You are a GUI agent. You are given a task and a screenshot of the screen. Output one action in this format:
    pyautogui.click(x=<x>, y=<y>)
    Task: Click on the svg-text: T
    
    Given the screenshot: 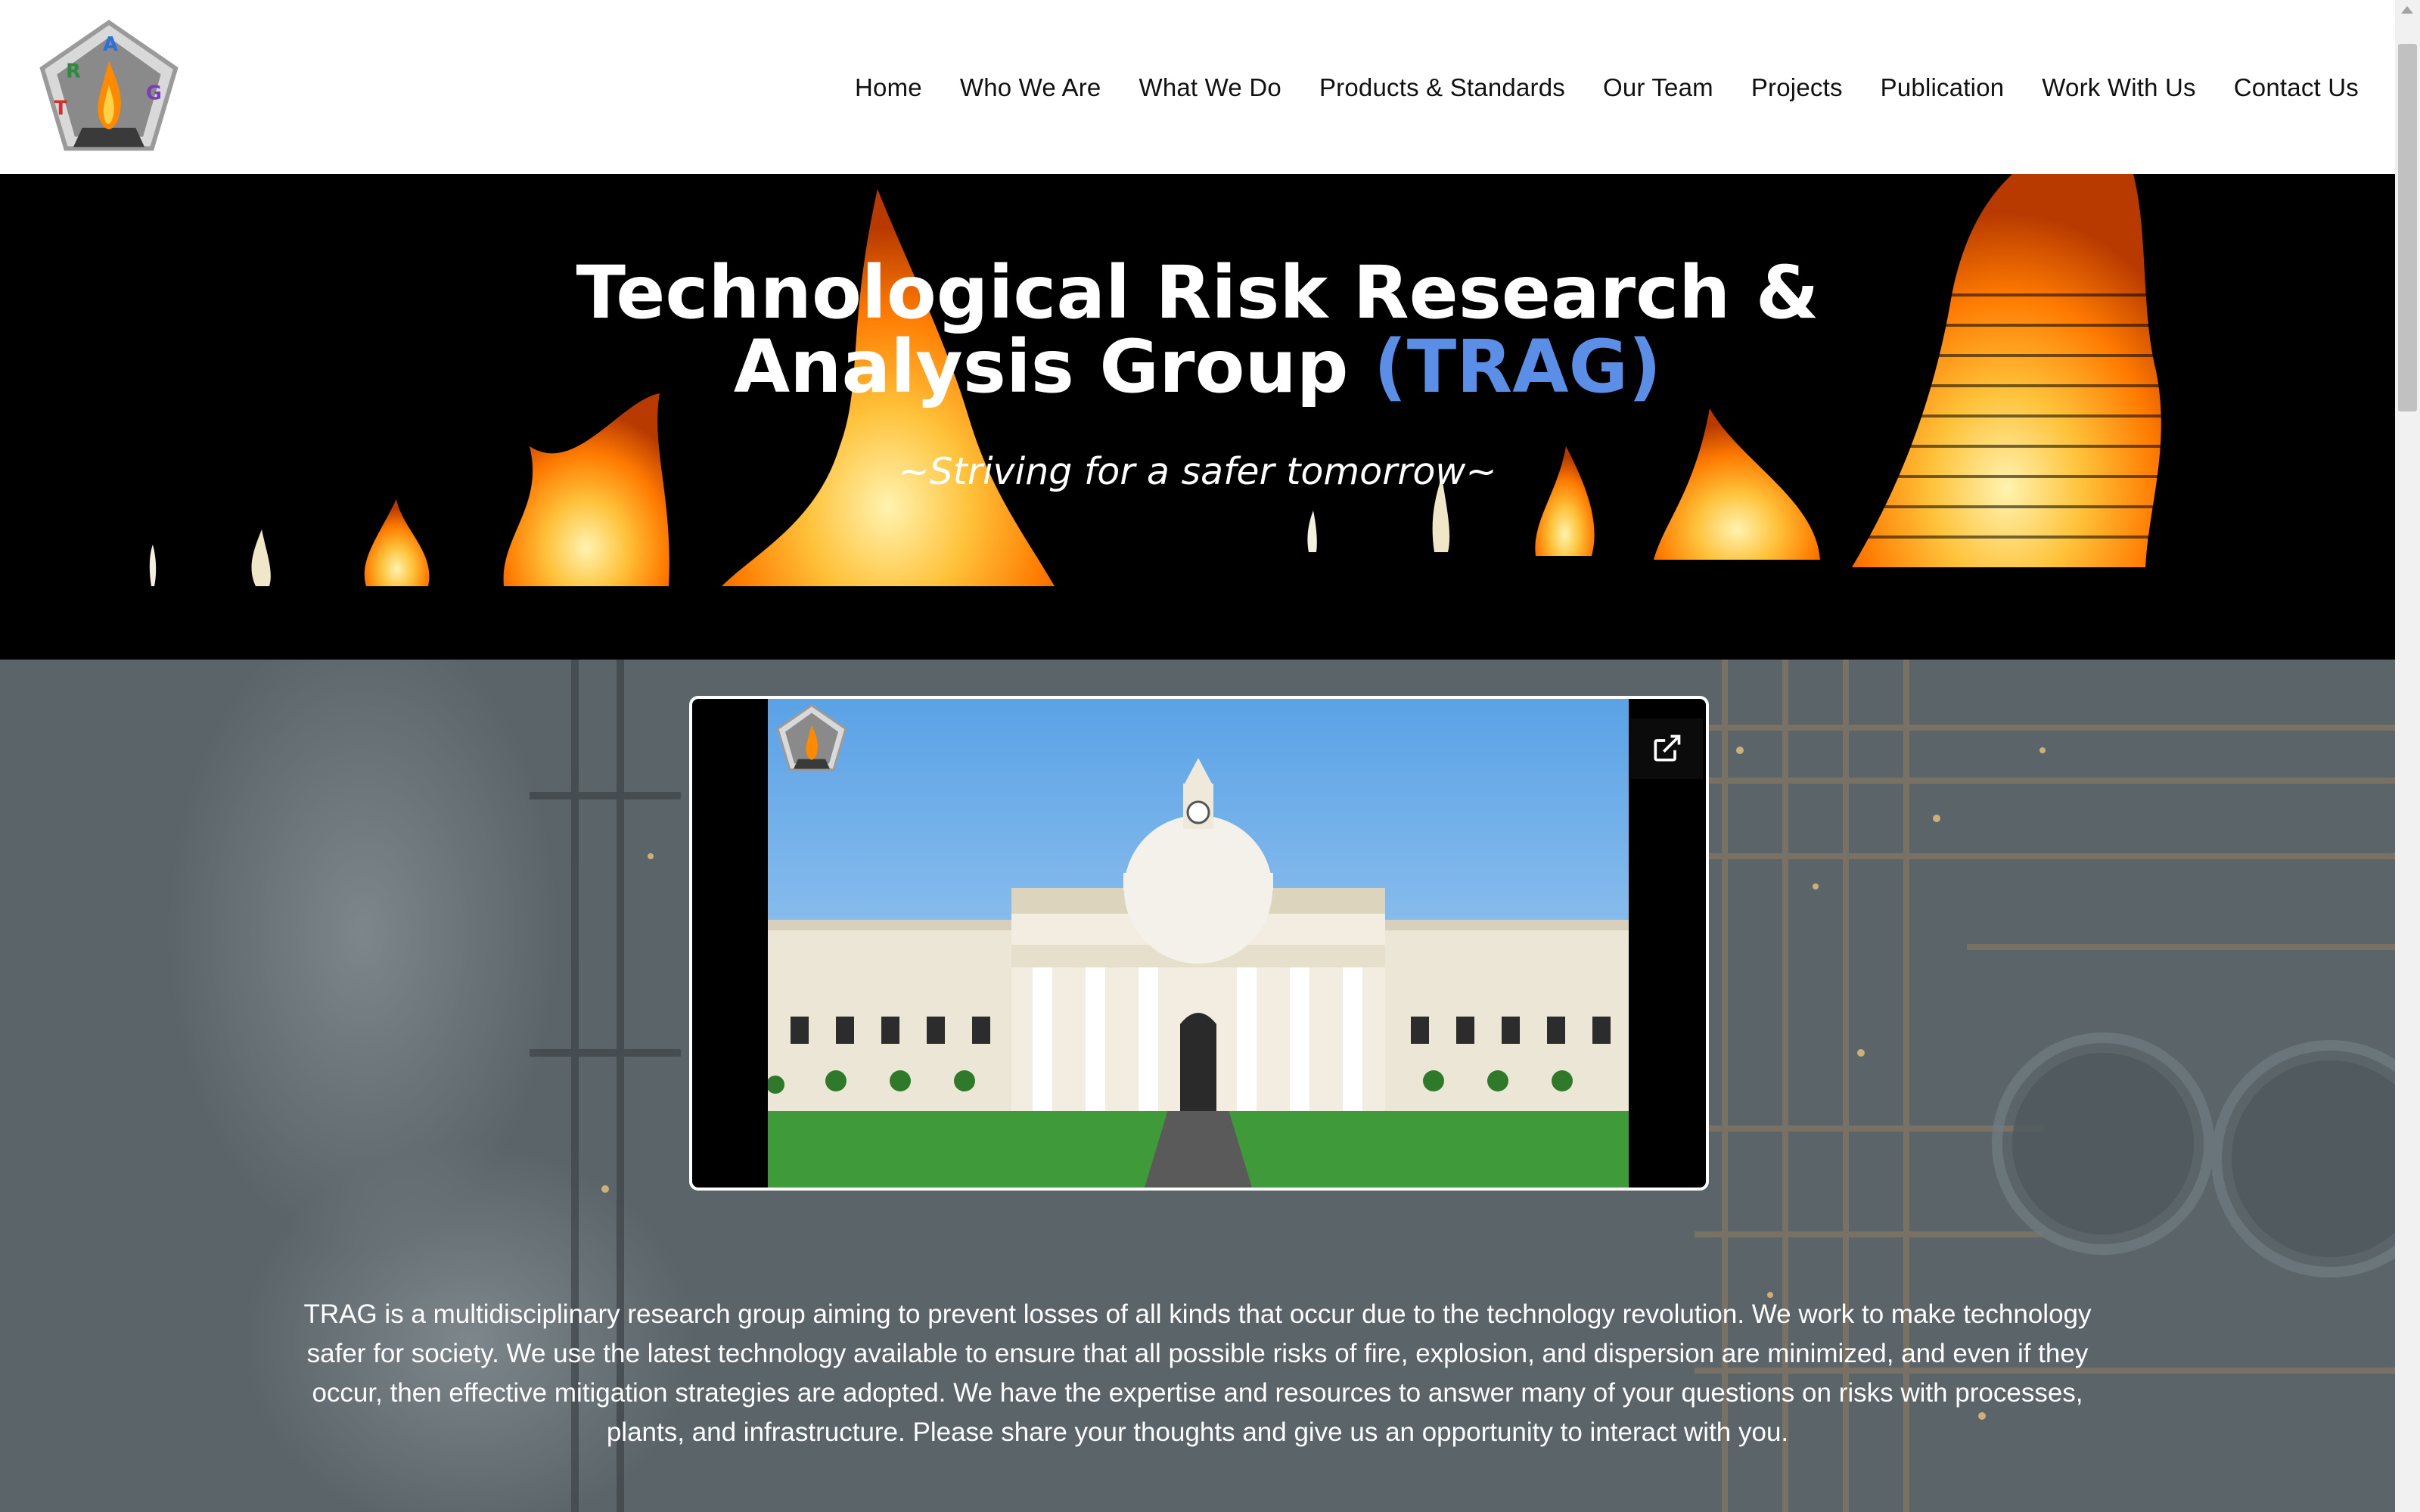 What is the action you would take?
    pyautogui.click(x=61, y=108)
    